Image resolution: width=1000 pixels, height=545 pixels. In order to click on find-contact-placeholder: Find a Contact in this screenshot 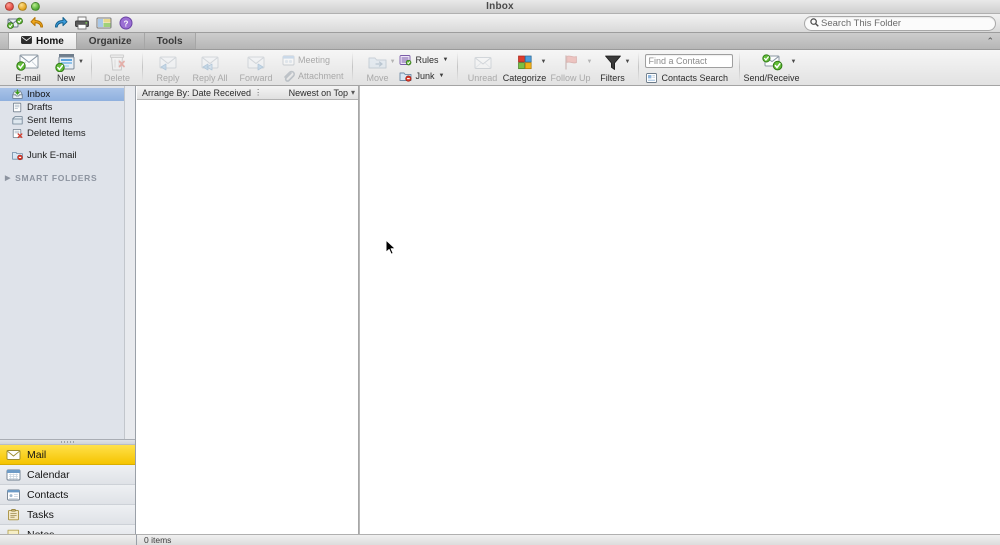, I will do `click(678, 61)`.